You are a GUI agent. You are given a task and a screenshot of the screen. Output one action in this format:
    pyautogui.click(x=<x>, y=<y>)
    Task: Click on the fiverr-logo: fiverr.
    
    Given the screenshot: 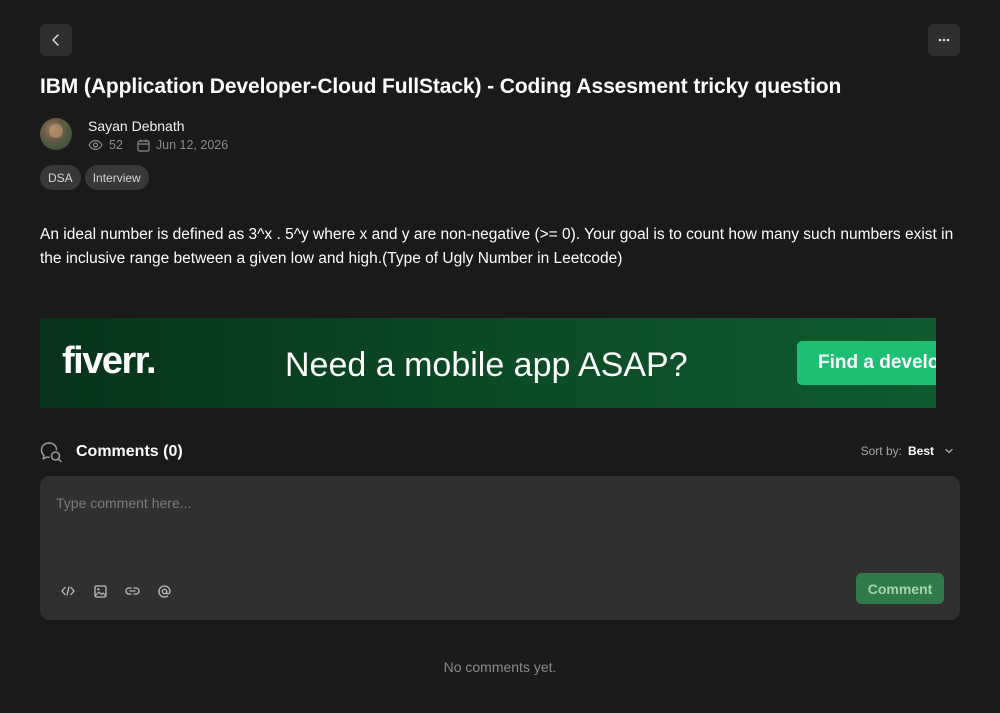 What is the action you would take?
    pyautogui.click(x=109, y=361)
    